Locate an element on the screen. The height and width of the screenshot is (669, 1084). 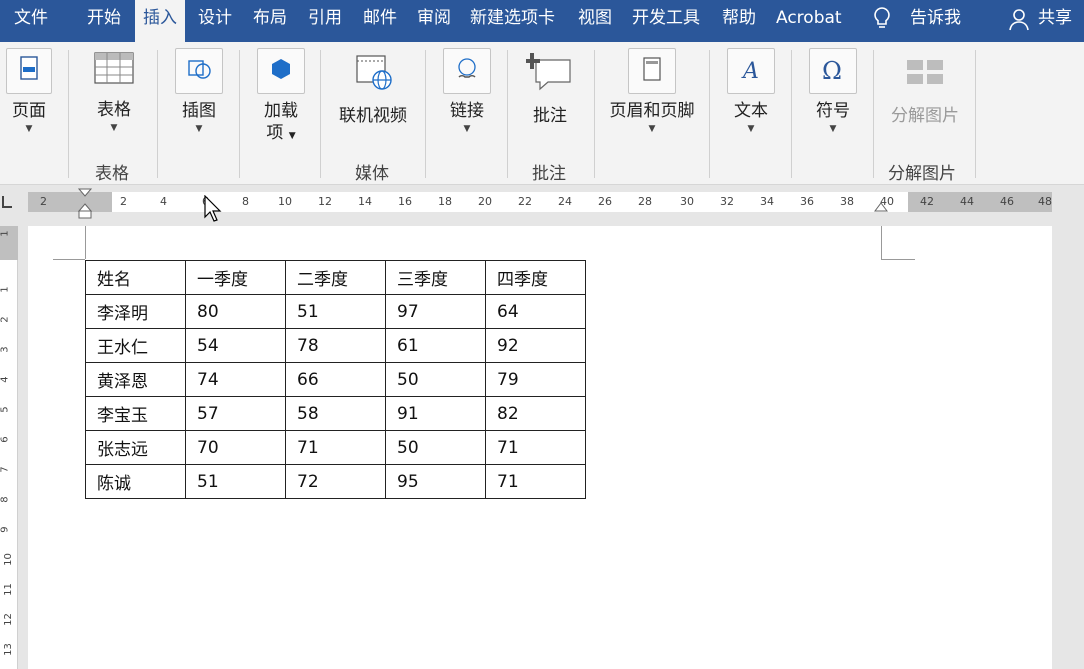
tab-insert: 插入 is located at coordinates (160, 21).